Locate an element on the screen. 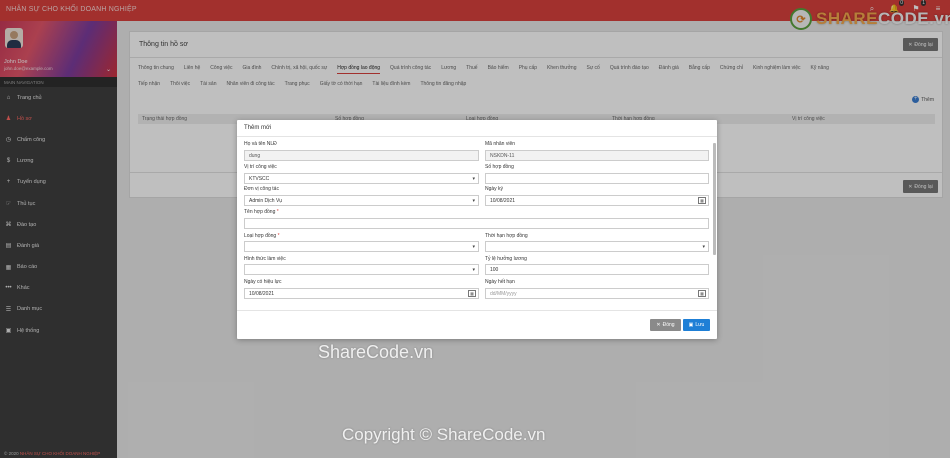  save-button: ▣ Lưu is located at coordinates (696, 325).